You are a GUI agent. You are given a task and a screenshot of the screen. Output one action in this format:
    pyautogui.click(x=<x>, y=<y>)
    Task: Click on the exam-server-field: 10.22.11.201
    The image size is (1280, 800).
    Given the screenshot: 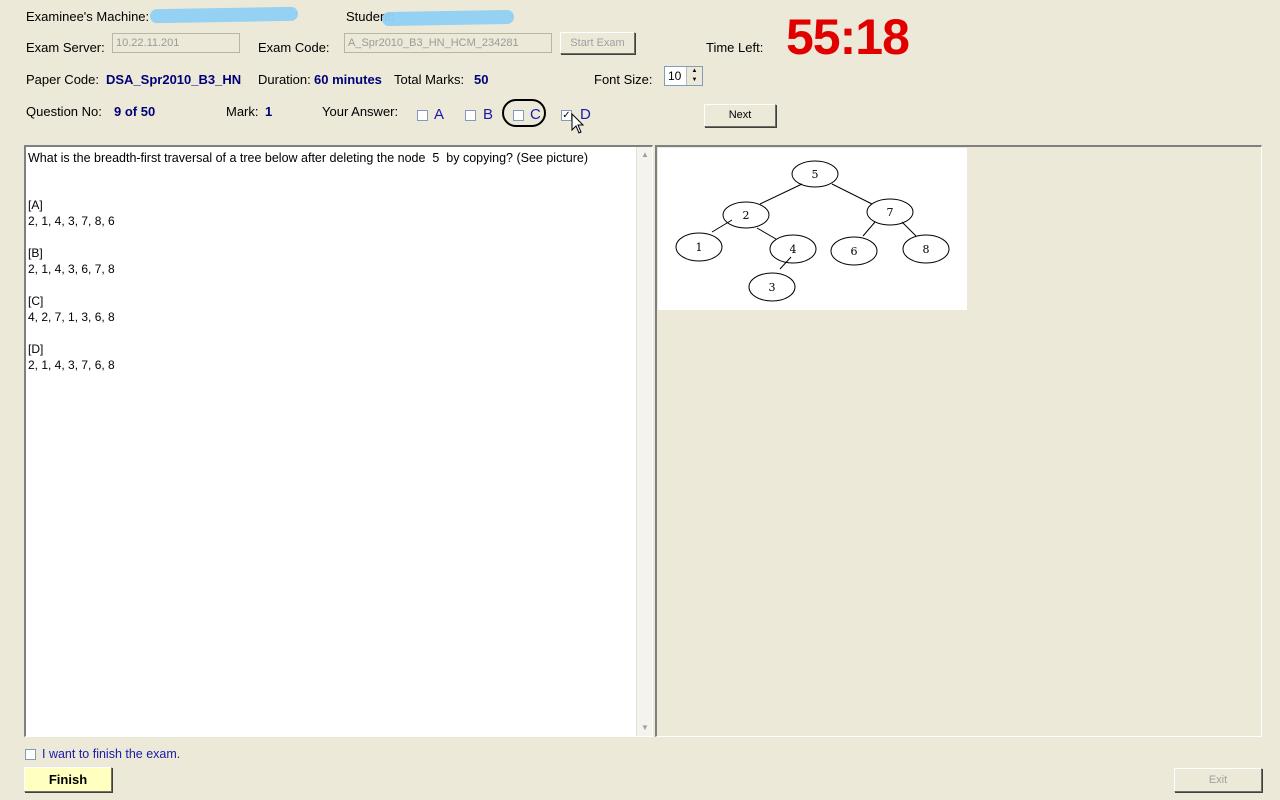 What is the action you would take?
    pyautogui.click(x=176, y=43)
    